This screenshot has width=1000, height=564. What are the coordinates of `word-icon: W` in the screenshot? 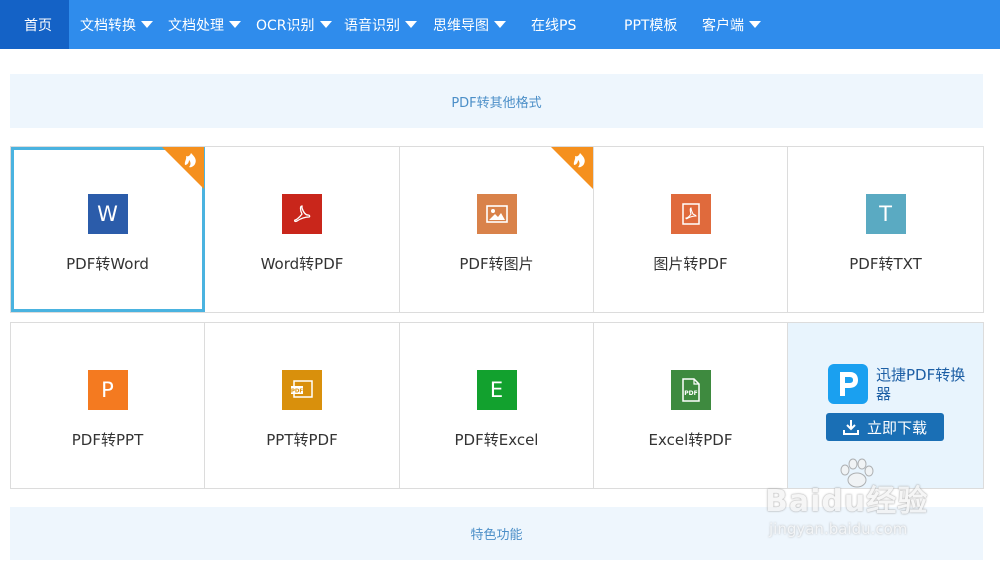 It's located at (107, 214).